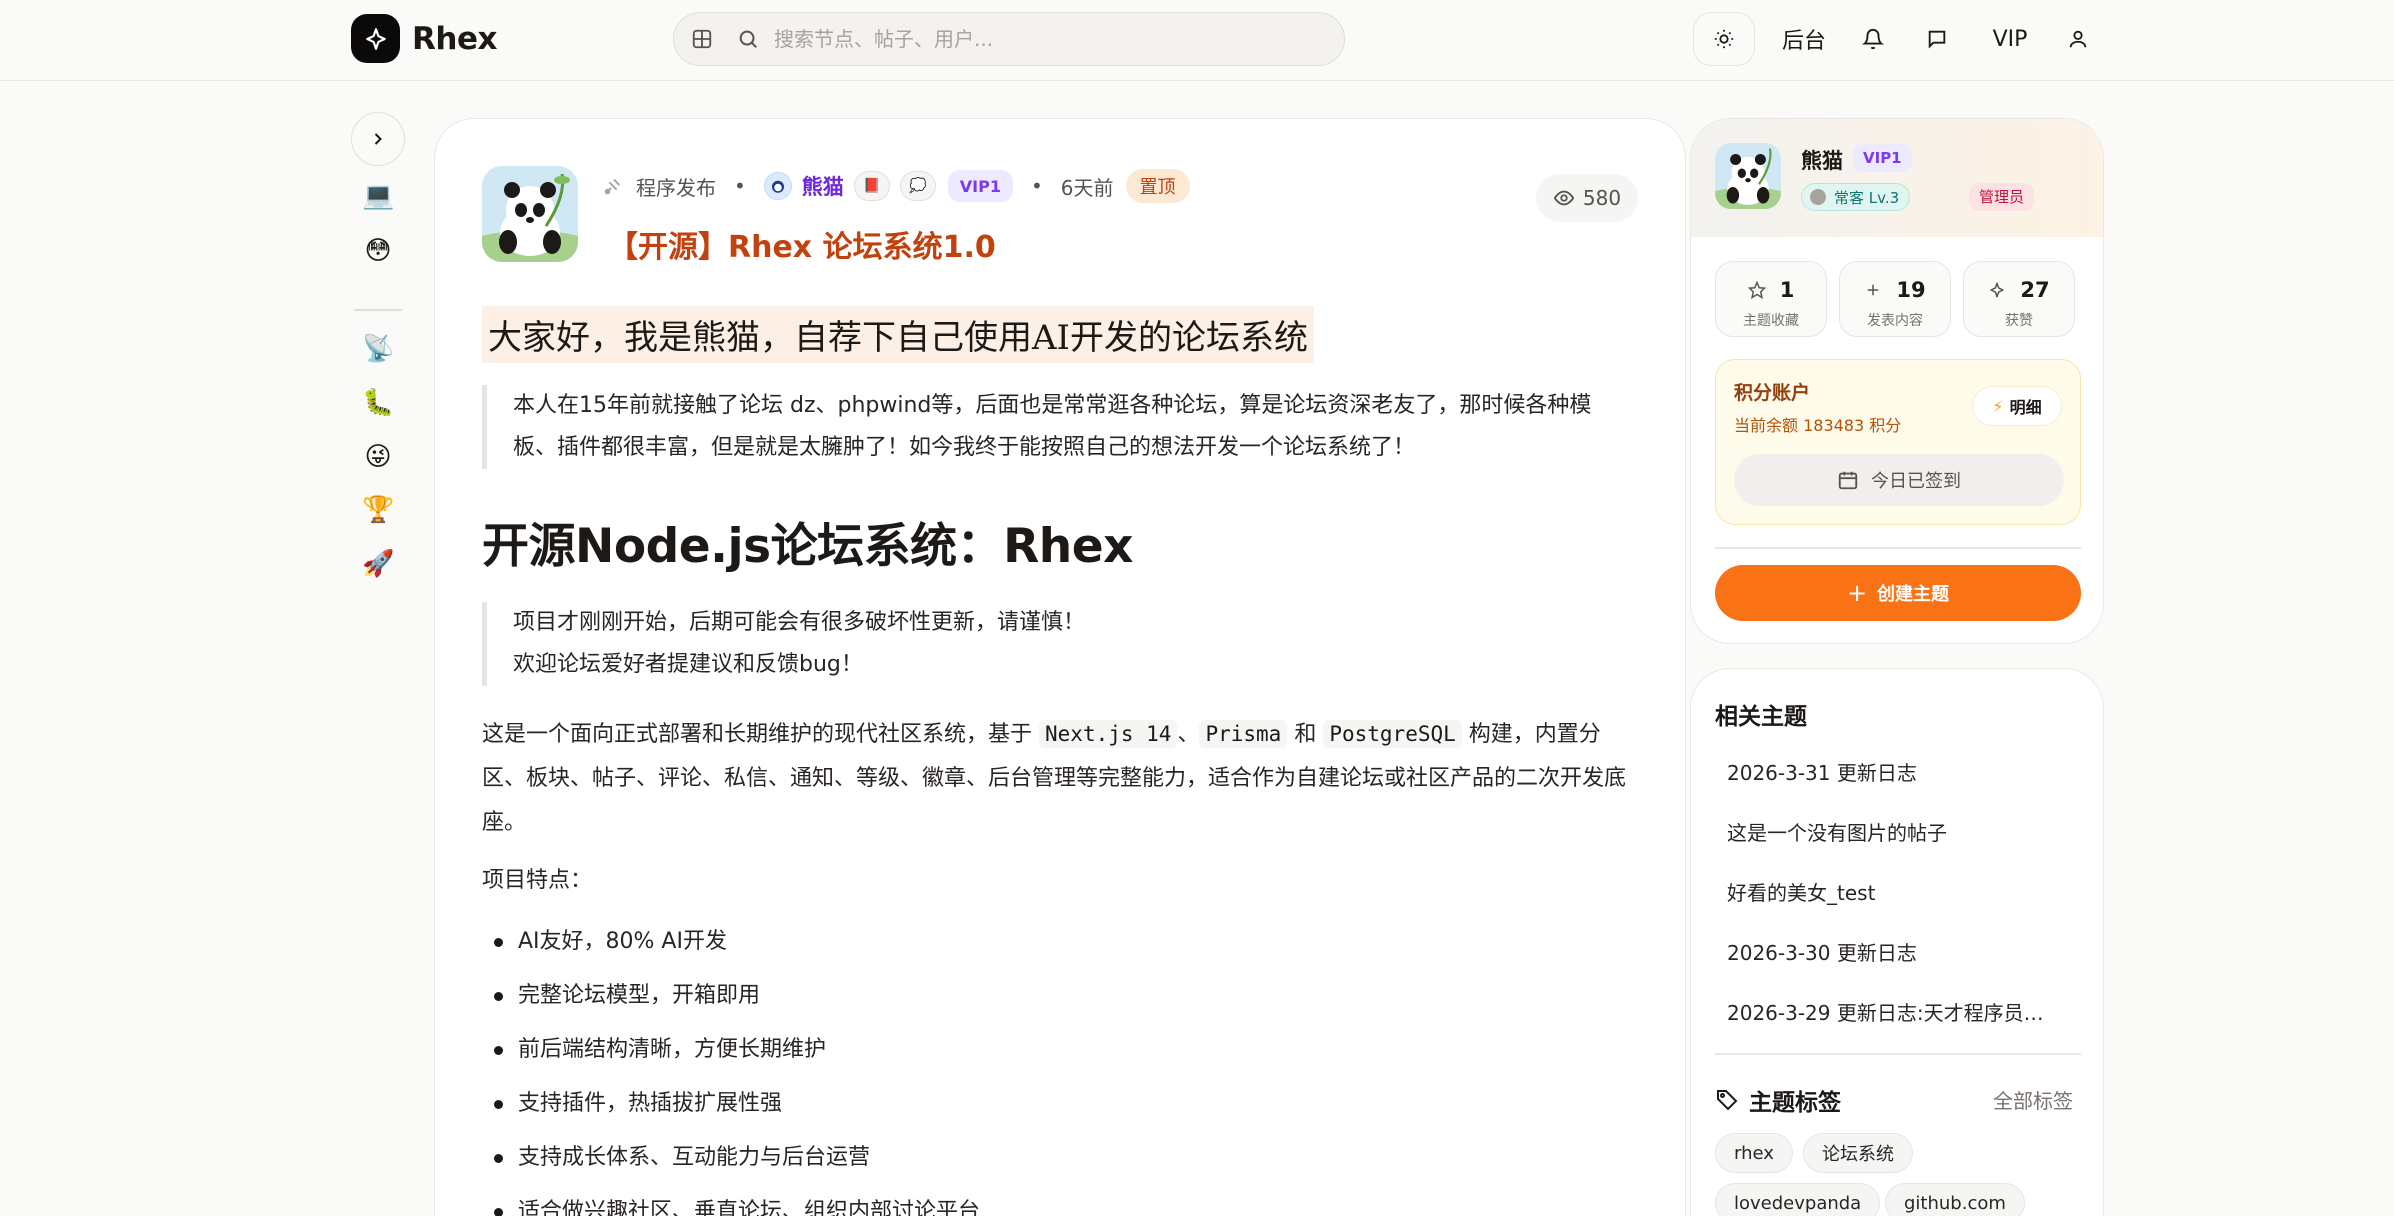 The height and width of the screenshot is (1216, 2394). What do you see at coordinates (702, 39) in the screenshot?
I see `grid-icon` at bounding box center [702, 39].